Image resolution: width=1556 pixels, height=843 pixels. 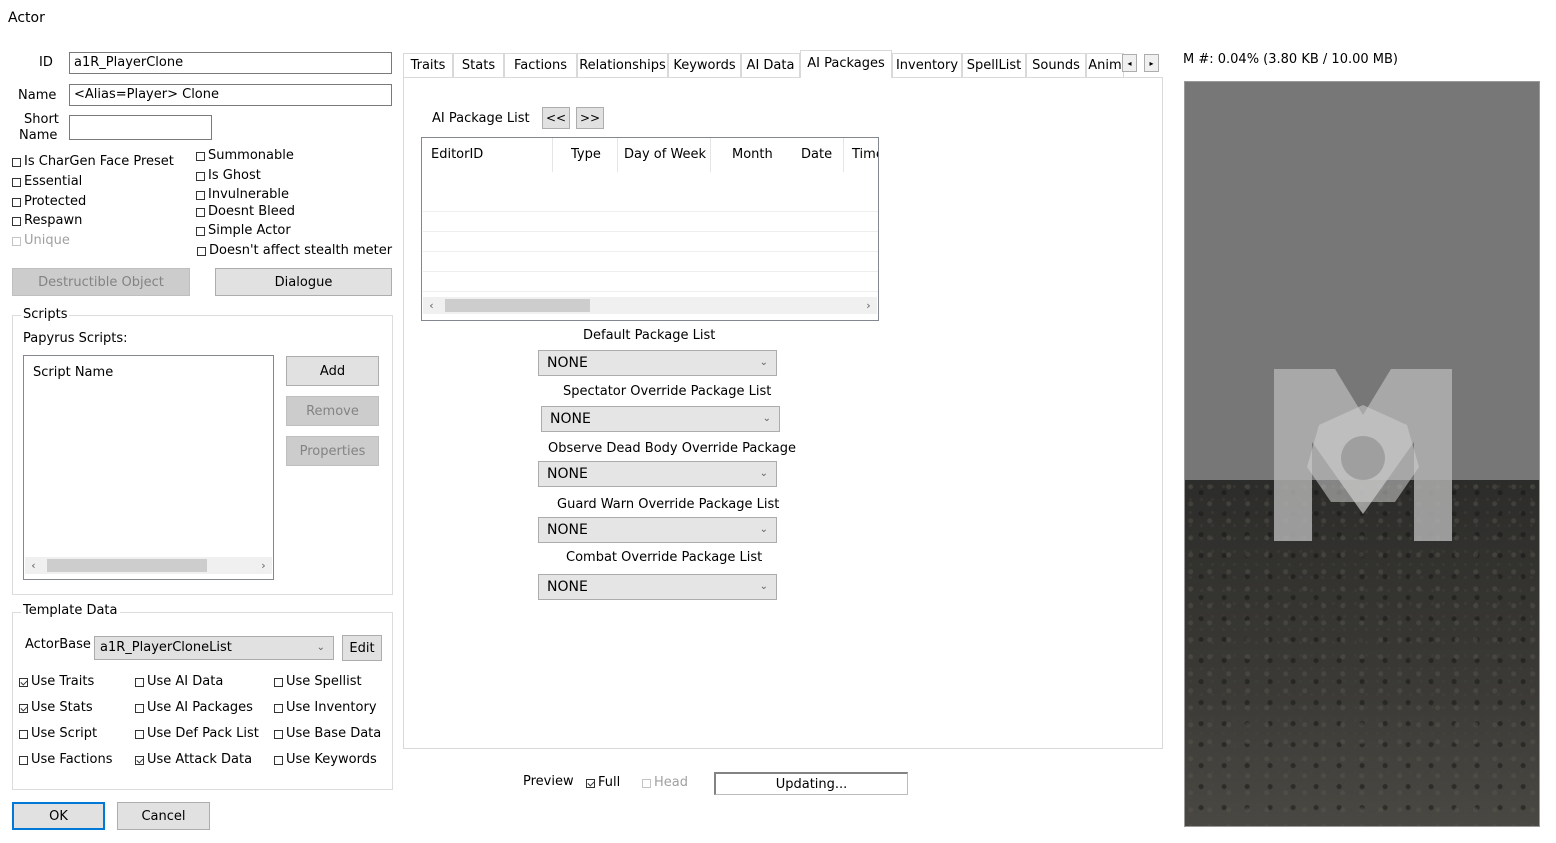 What do you see at coordinates (47, 221) in the screenshot?
I see `respawn-checkbox: Respawn` at bounding box center [47, 221].